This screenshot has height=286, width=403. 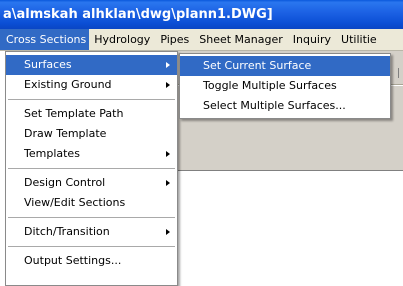 What do you see at coordinates (201, 14) in the screenshot?
I see `window-title: a\almskah alhklan\dwg\plann1.DWG]` at bounding box center [201, 14].